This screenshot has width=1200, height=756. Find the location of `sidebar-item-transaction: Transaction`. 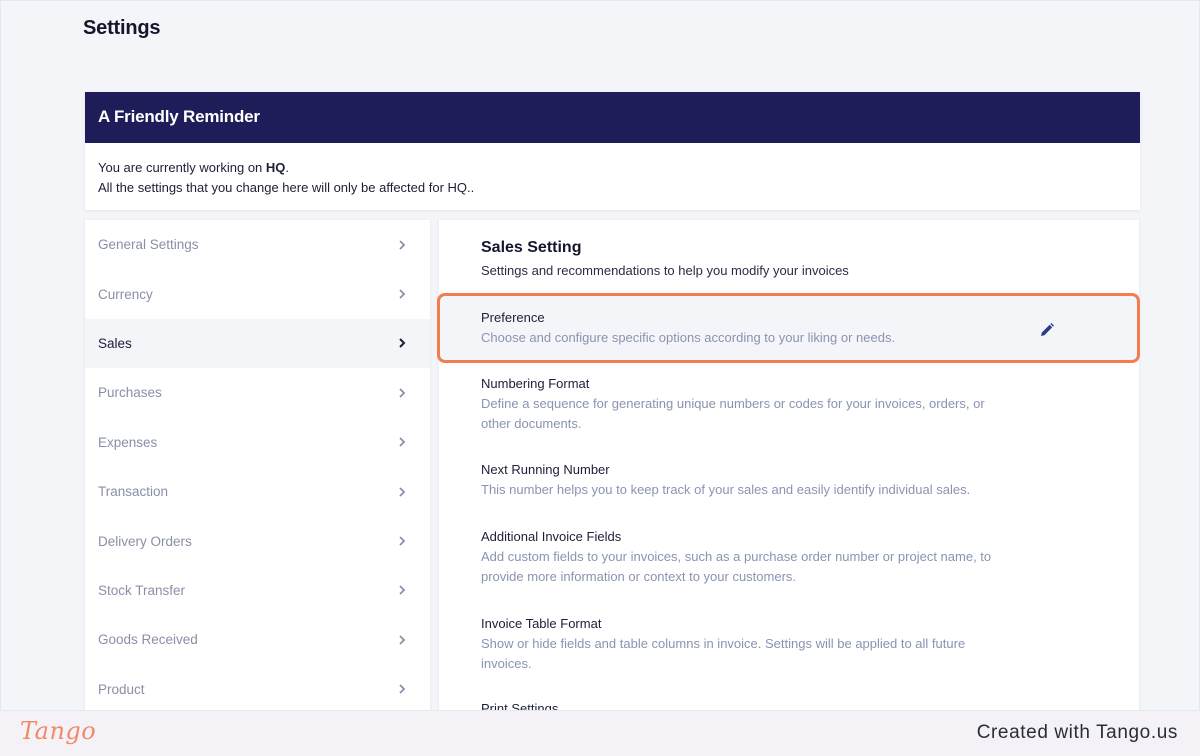

sidebar-item-transaction: Transaction is located at coordinates (257, 491).